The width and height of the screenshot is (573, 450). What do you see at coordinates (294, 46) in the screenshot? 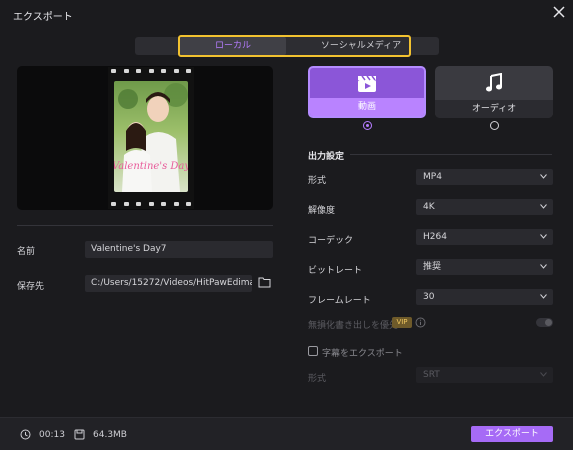
I see `tabs-highlight-box` at bounding box center [294, 46].